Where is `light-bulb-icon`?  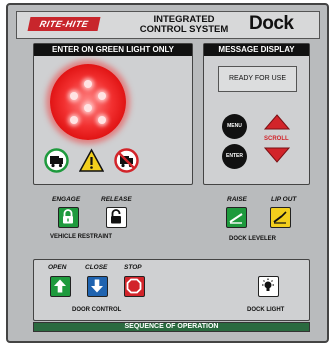
light-bulb-icon is located at coordinates (268, 284).